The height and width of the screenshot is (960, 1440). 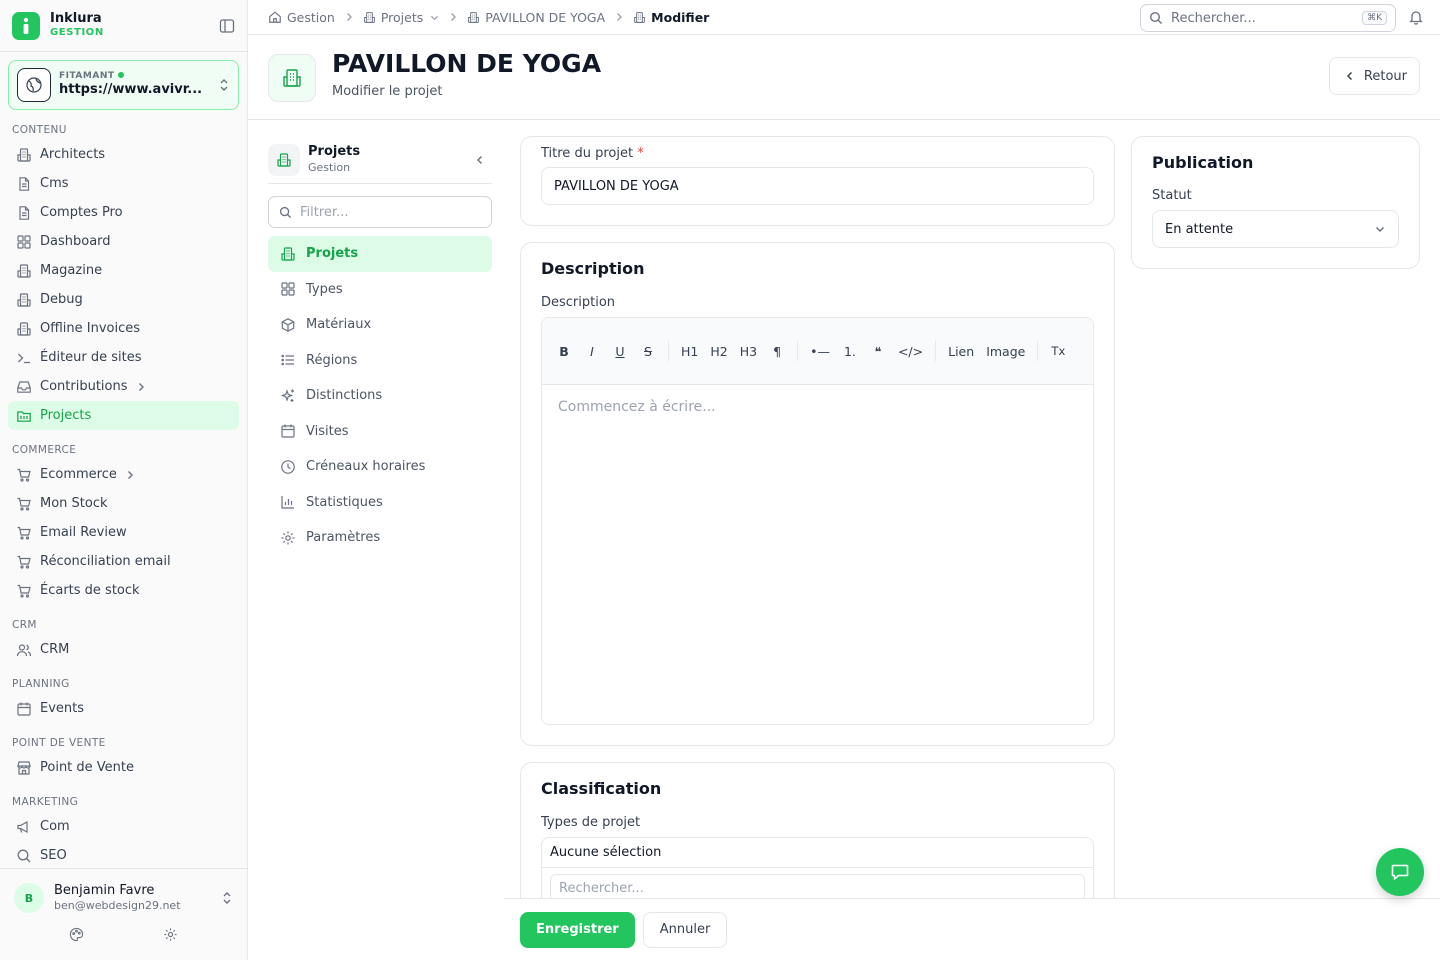 What do you see at coordinates (536, 17) in the screenshot?
I see `breadcrumb-item-pavillon-de-yoga: PAVILLON DE YOGA` at bounding box center [536, 17].